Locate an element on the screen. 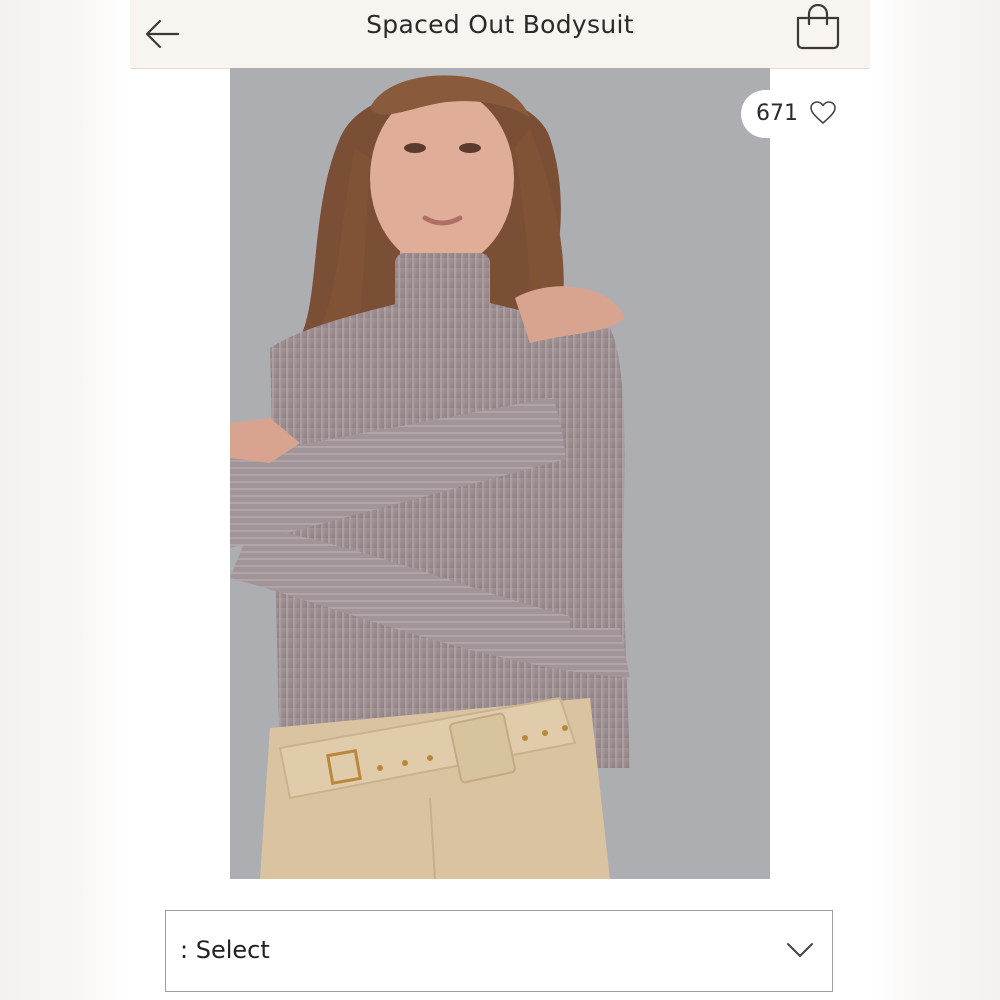 Image resolution: width=1000 pixels, height=1000 pixels. arrow-left-icon is located at coordinates (162, 34).